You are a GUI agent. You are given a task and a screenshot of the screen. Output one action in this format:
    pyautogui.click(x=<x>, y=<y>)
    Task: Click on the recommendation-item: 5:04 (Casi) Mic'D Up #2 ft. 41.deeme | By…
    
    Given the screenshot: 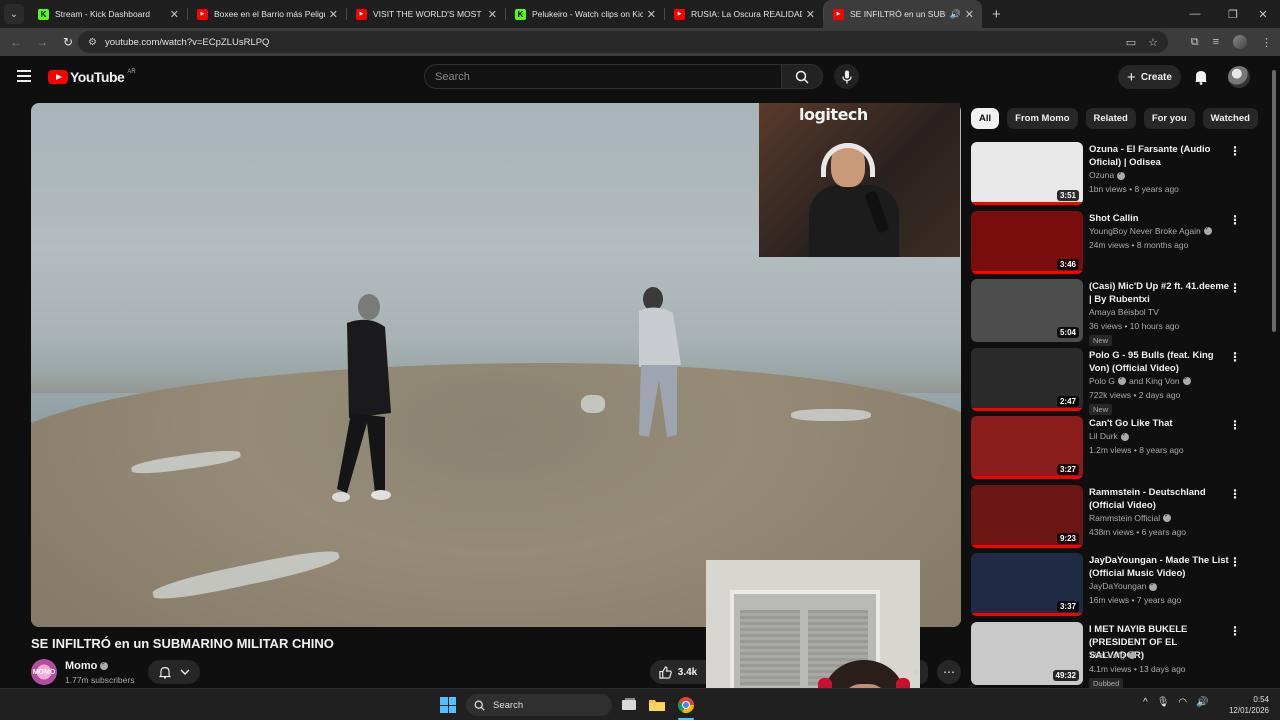 What is the action you would take?
    pyautogui.click(x=1111, y=312)
    